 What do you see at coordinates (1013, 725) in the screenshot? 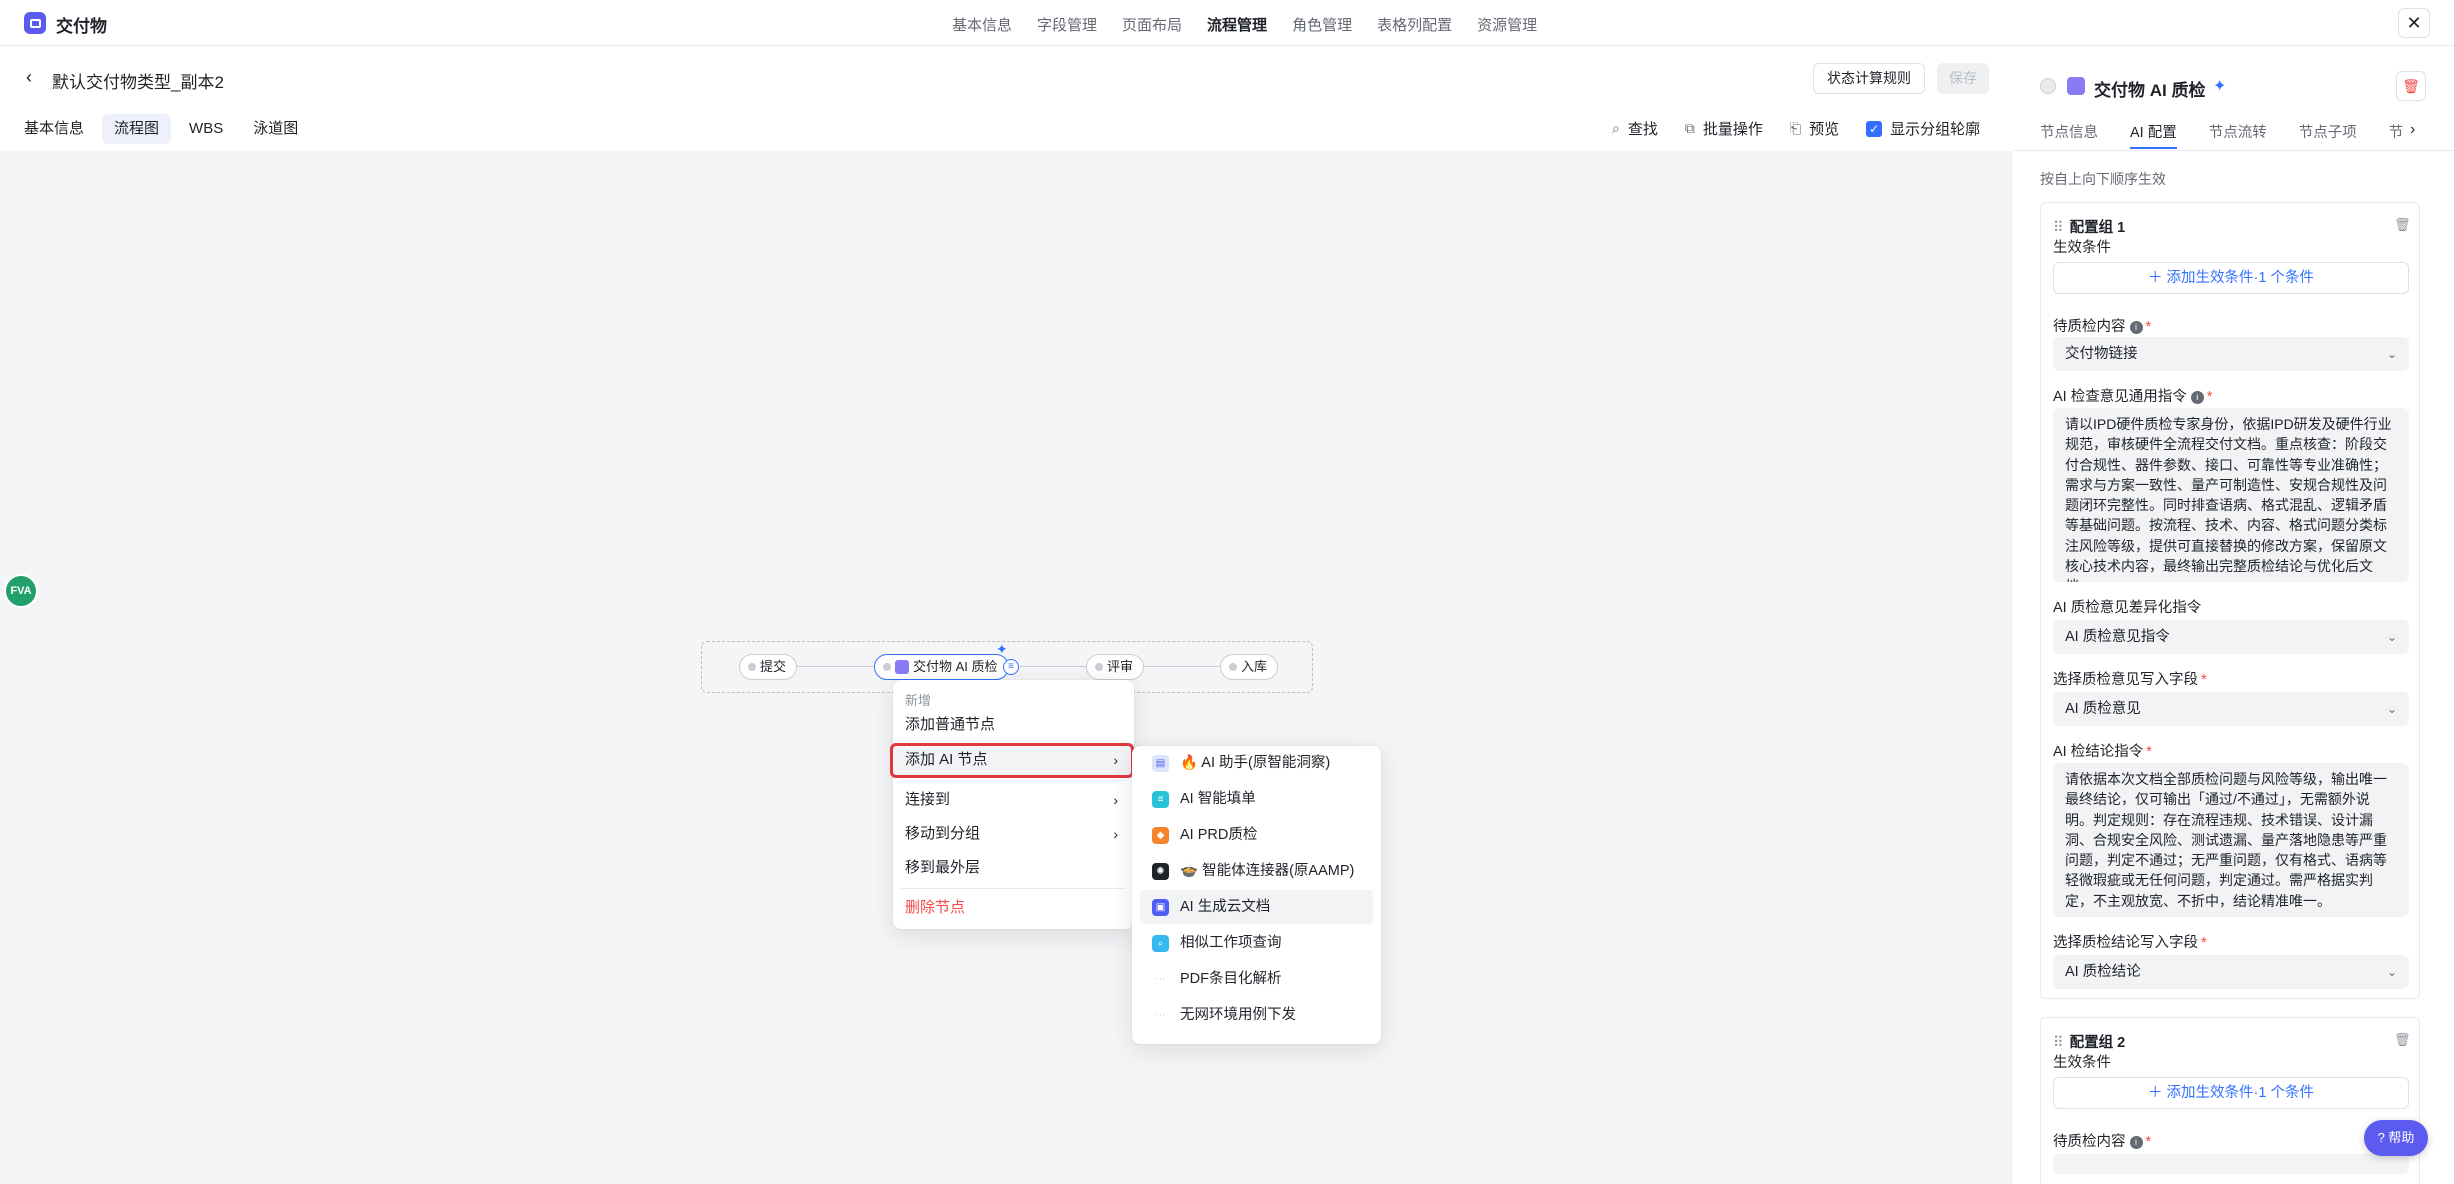
I see `menu-item-add-normal-node: 添加普通节点` at bounding box center [1013, 725].